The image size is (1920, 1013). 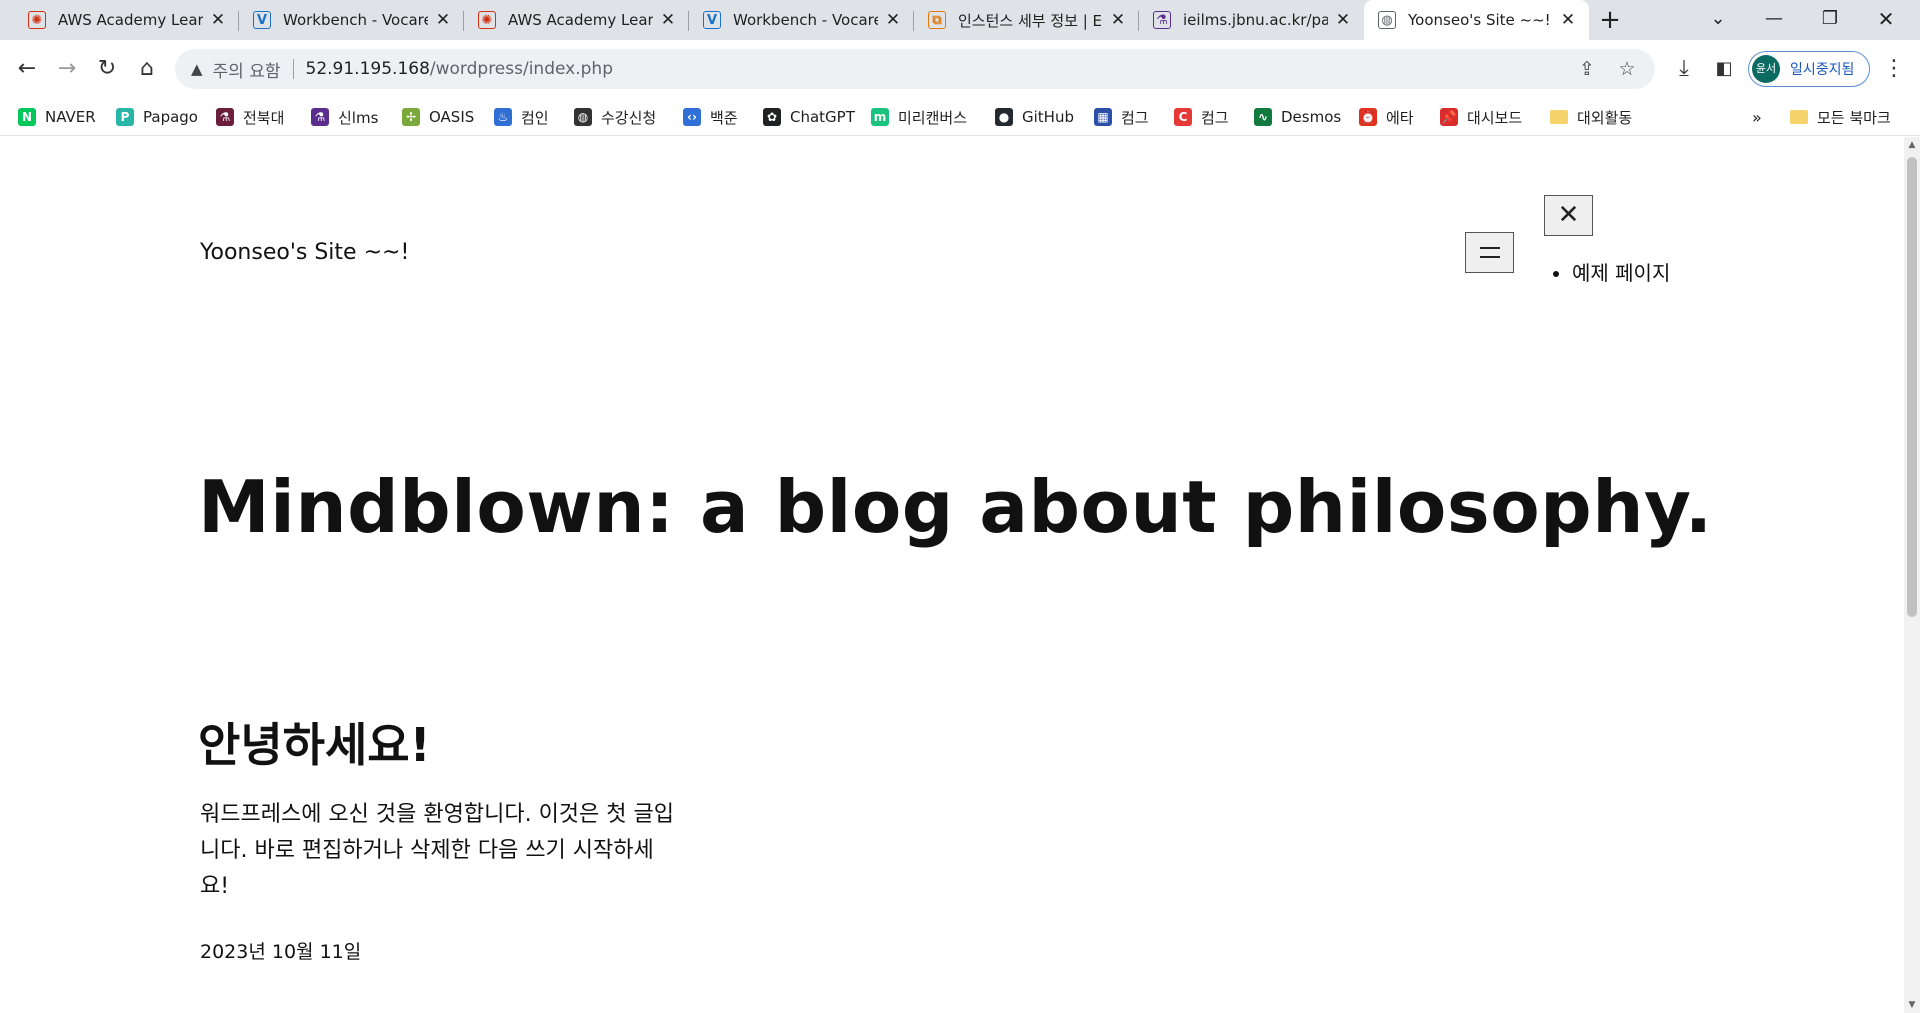 What do you see at coordinates (521, 69) in the screenshot?
I see `url-path: /wordpress/index.php` at bounding box center [521, 69].